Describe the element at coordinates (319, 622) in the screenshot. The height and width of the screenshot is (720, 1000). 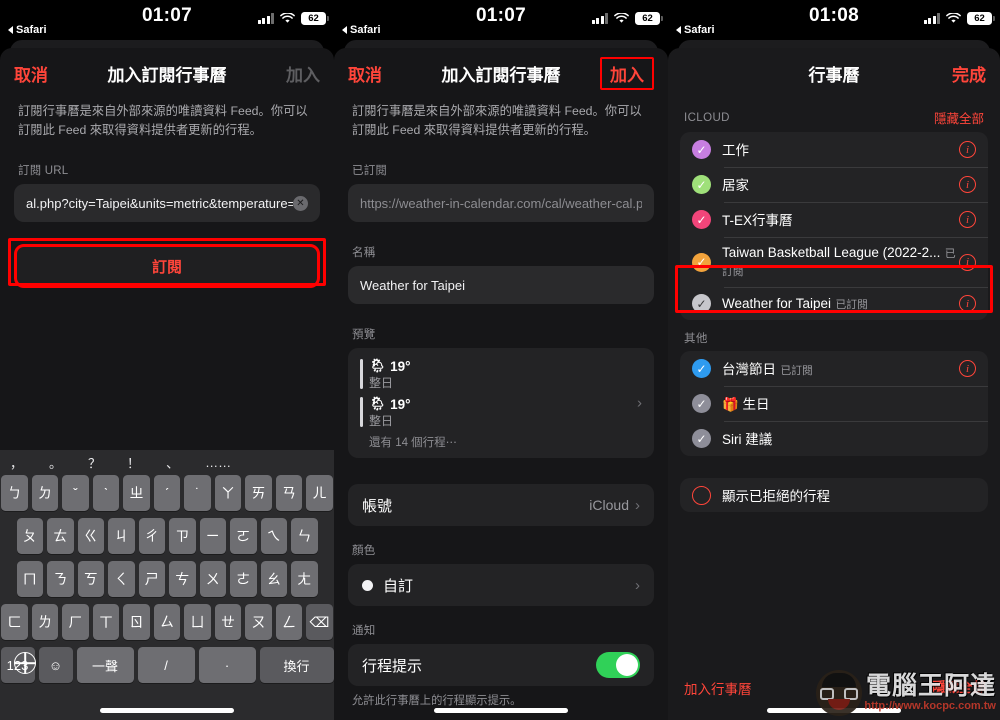
I see `backspace-key: ⌫` at that location.